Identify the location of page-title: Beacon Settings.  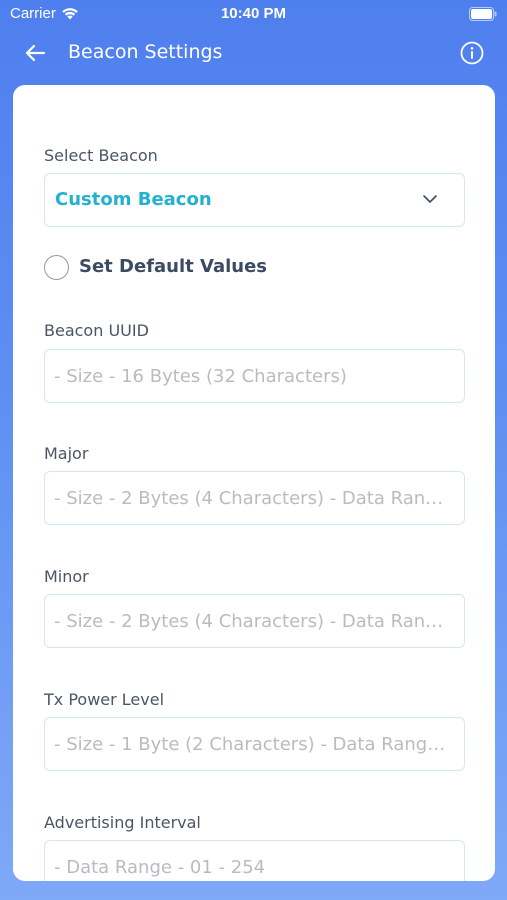
(145, 52).